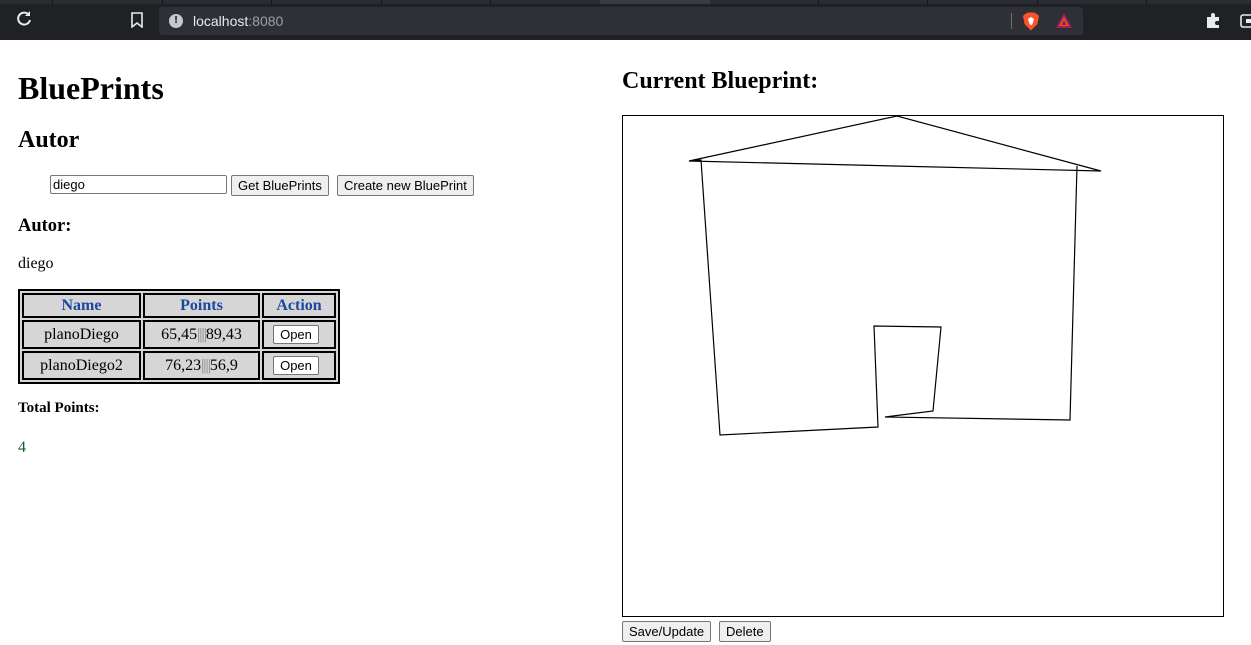  Describe the element at coordinates (24, 21) in the screenshot. I see `reload-icon` at that location.